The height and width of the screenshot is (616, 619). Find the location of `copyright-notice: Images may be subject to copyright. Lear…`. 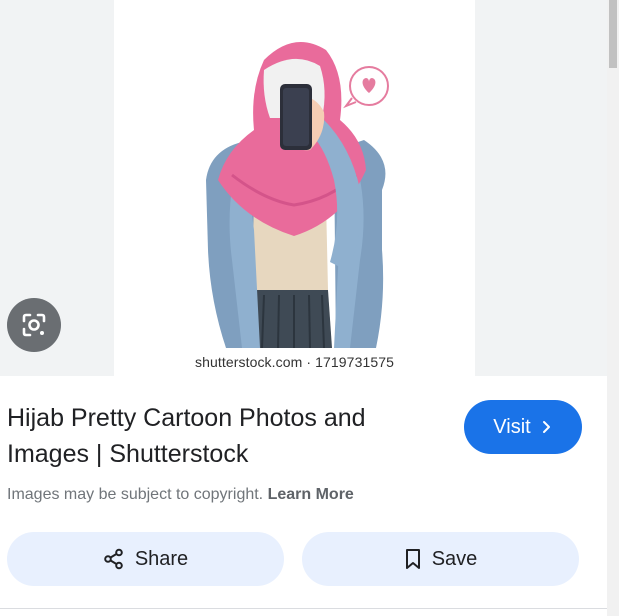

copyright-notice: Images may be subject to copyright. Lear… is located at coordinates (180, 495).